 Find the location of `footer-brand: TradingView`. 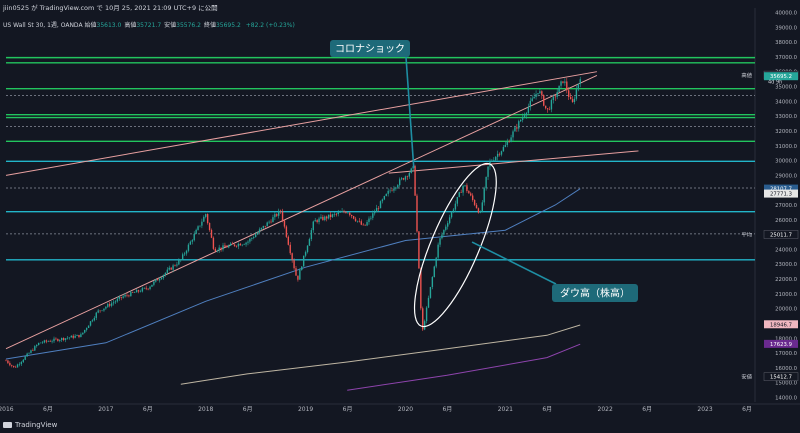

footer-brand: TradingView is located at coordinates (30, 425).